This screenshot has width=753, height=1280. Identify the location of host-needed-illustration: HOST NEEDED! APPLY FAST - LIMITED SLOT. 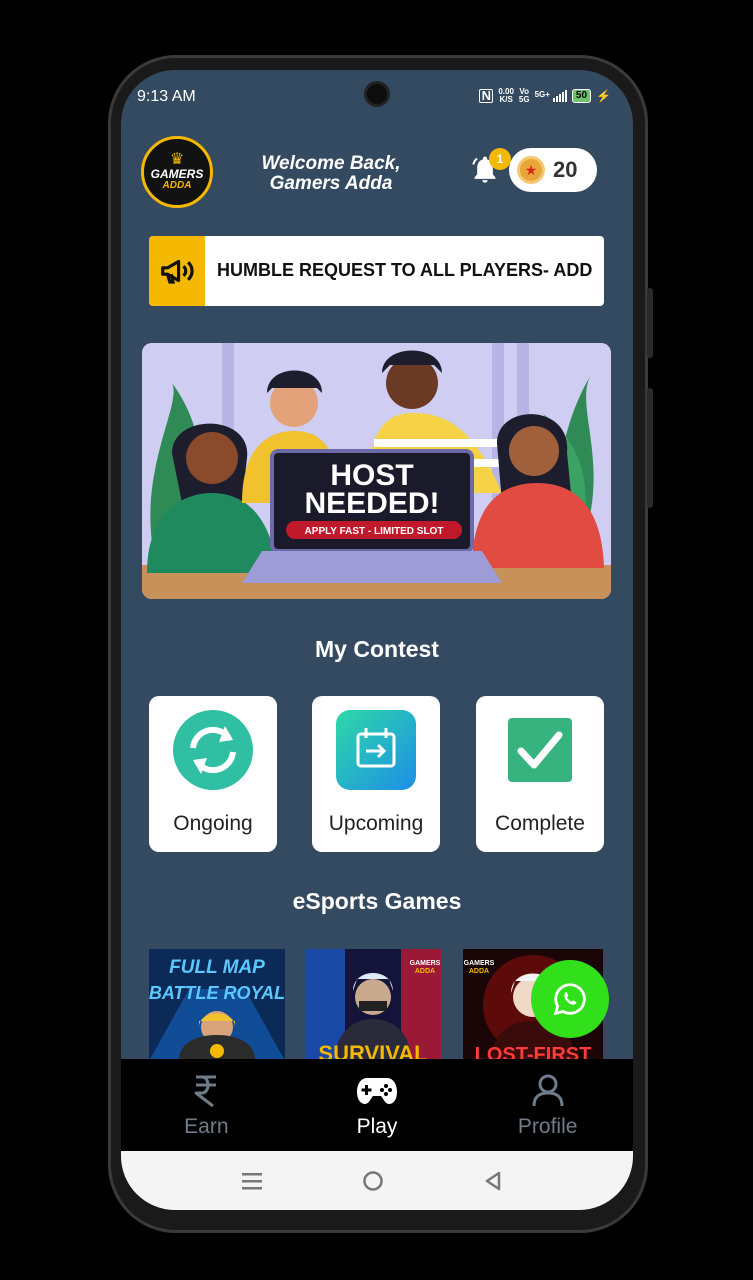
(376, 471).